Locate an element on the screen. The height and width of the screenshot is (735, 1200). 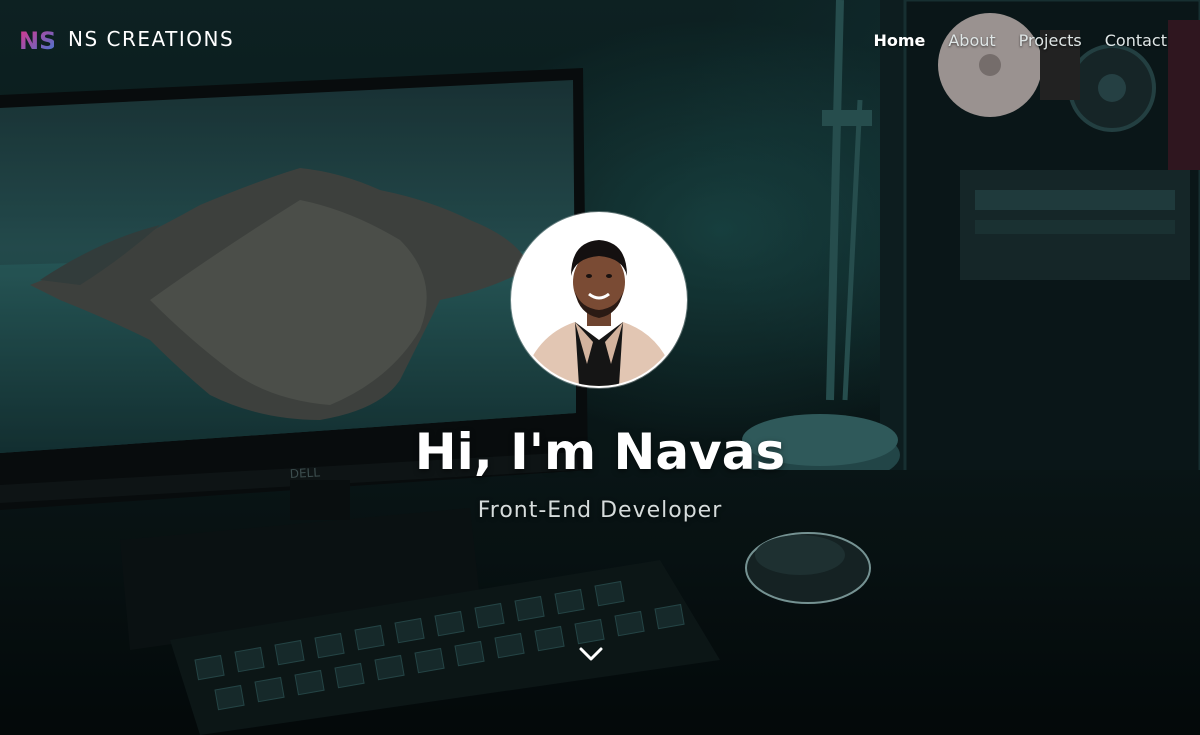
nav-contact: Contact is located at coordinates (1136, 41).